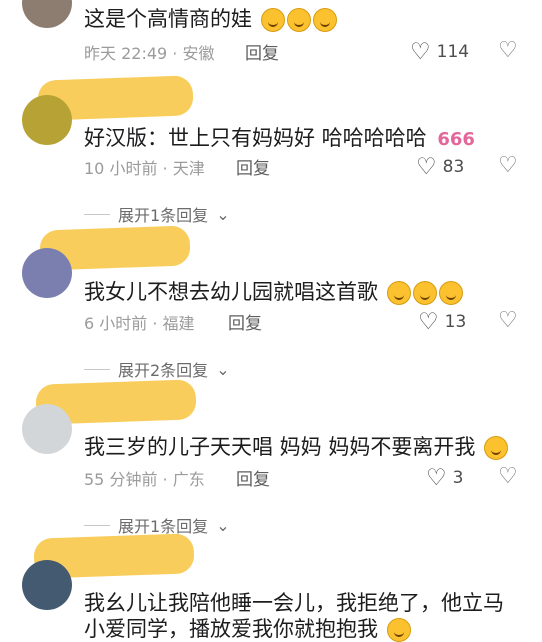 This screenshot has width=542, height=642. I want to click on like-button: ♡ 114, so click(439, 52).